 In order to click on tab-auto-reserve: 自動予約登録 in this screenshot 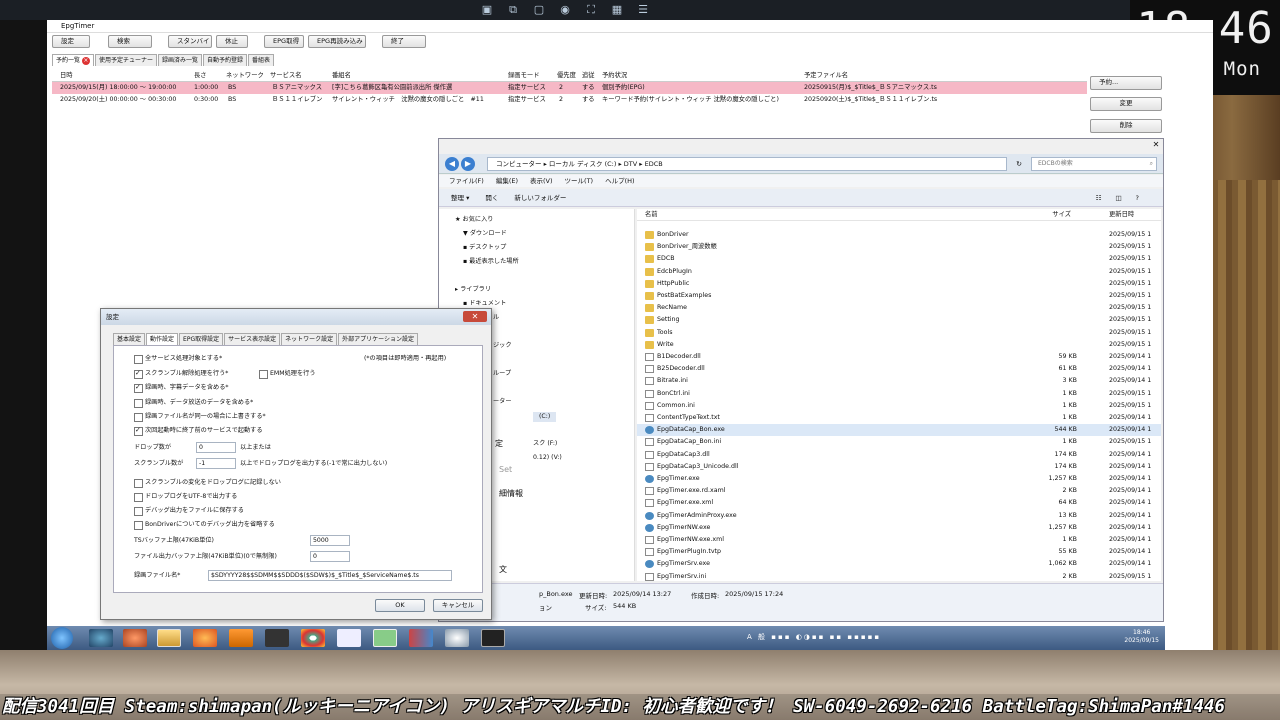, I will do `click(224, 60)`.